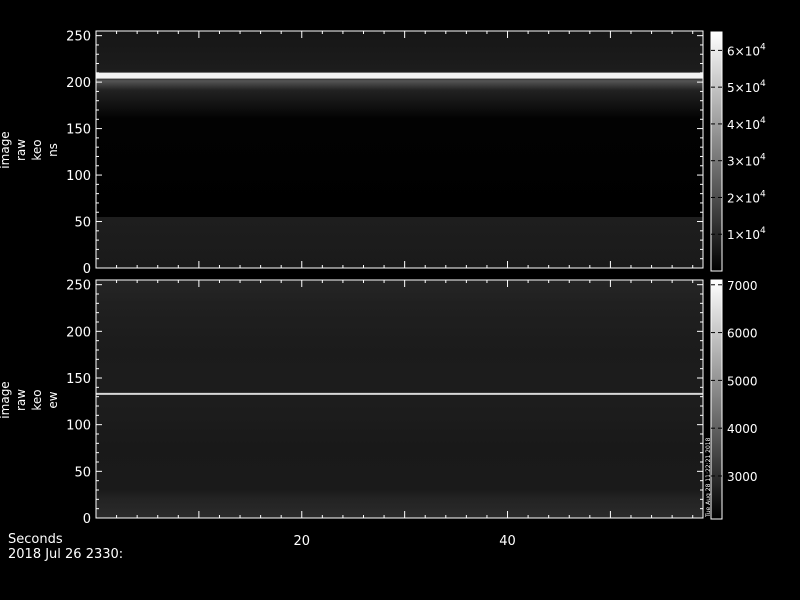  I want to click on colorbar-side-timestamp: Tue Aug 28 11:22:21 2018, so click(708, 477).